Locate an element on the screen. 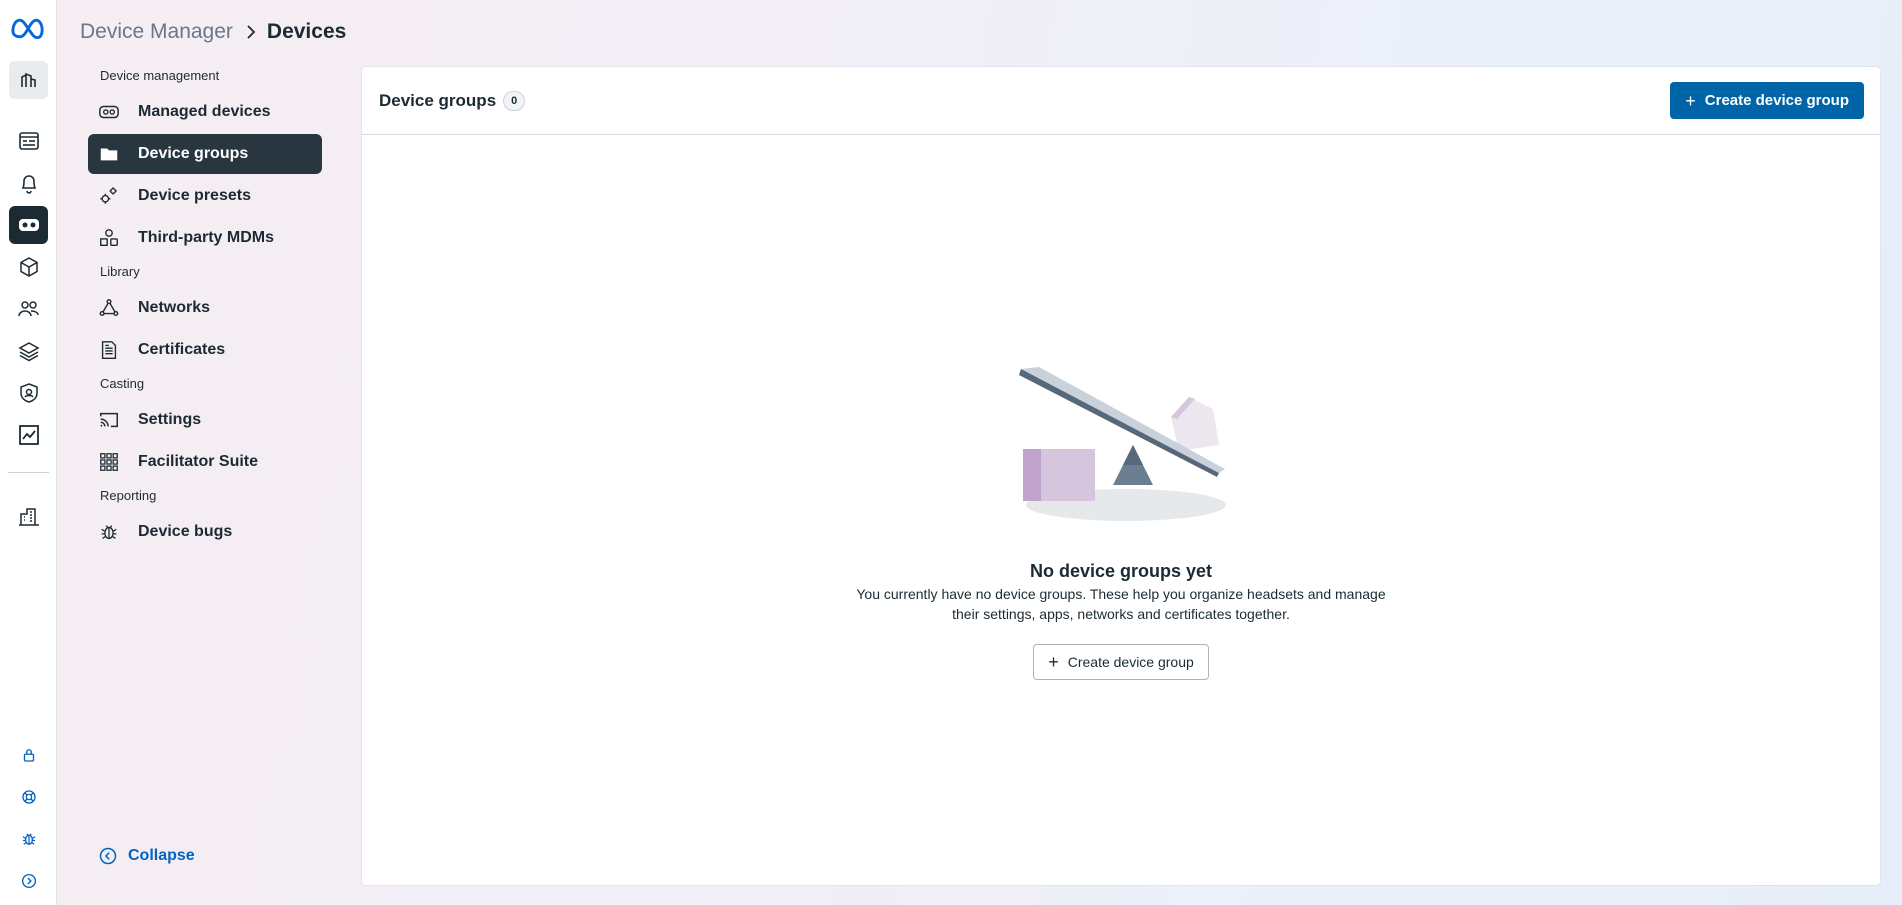 This screenshot has width=1902, height=905. sidebar-item-label: Managed devices is located at coordinates (204, 111).